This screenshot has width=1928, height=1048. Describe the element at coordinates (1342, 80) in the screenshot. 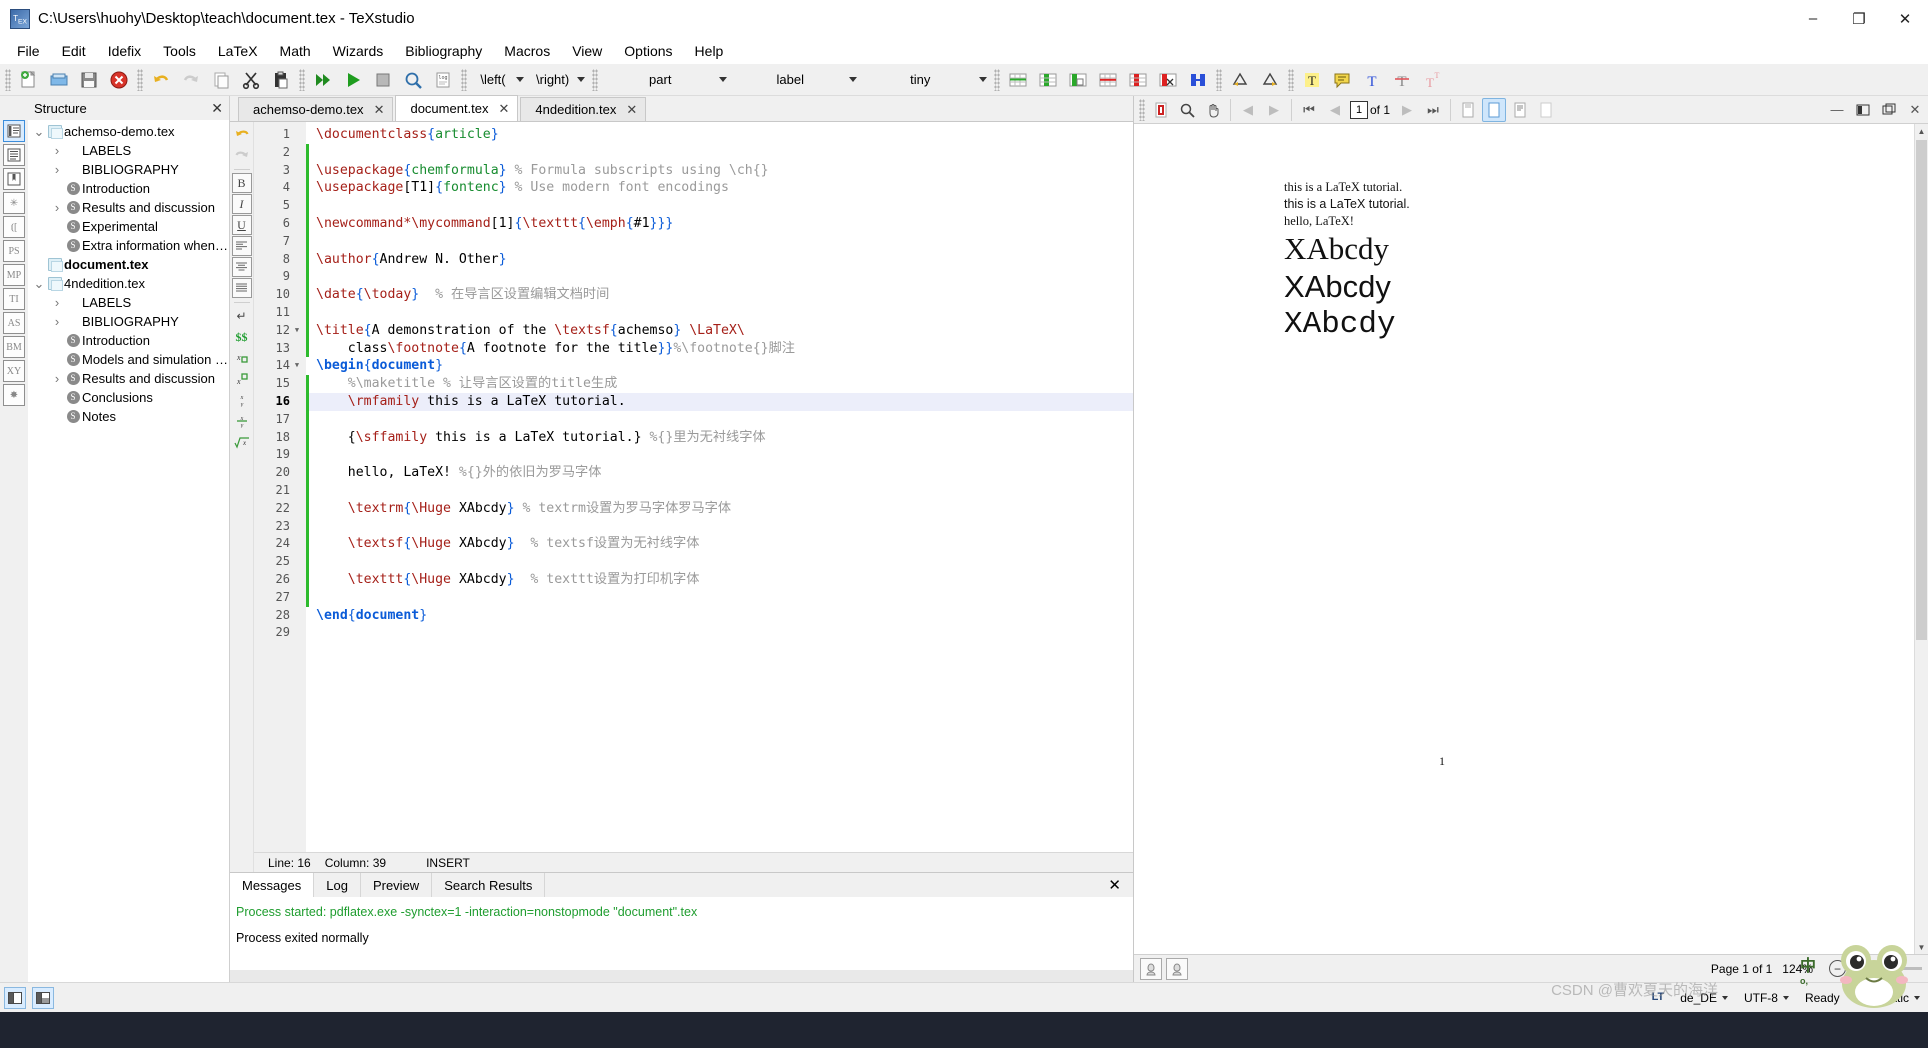

I see `comment-icon` at that location.